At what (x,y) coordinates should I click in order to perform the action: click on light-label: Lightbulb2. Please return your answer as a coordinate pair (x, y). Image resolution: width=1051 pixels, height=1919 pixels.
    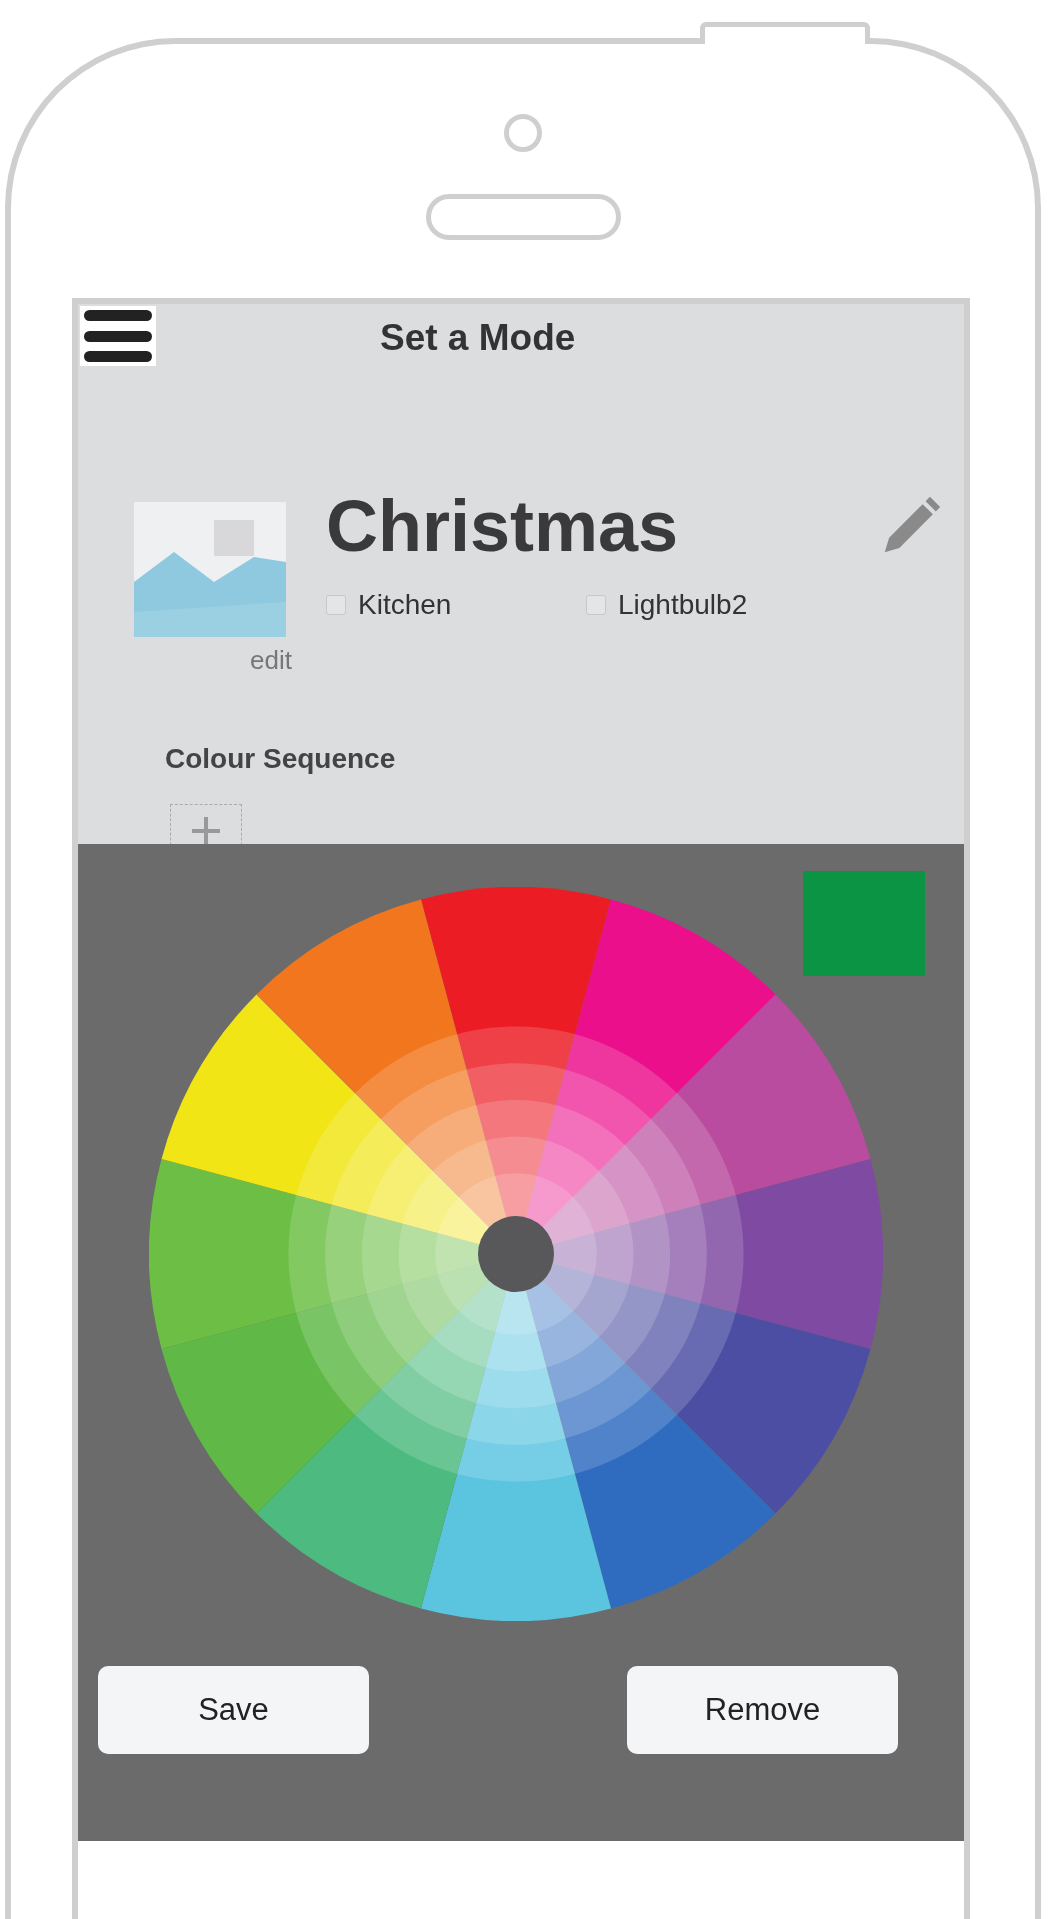
    Looking at the image, I should click on (683, 605).